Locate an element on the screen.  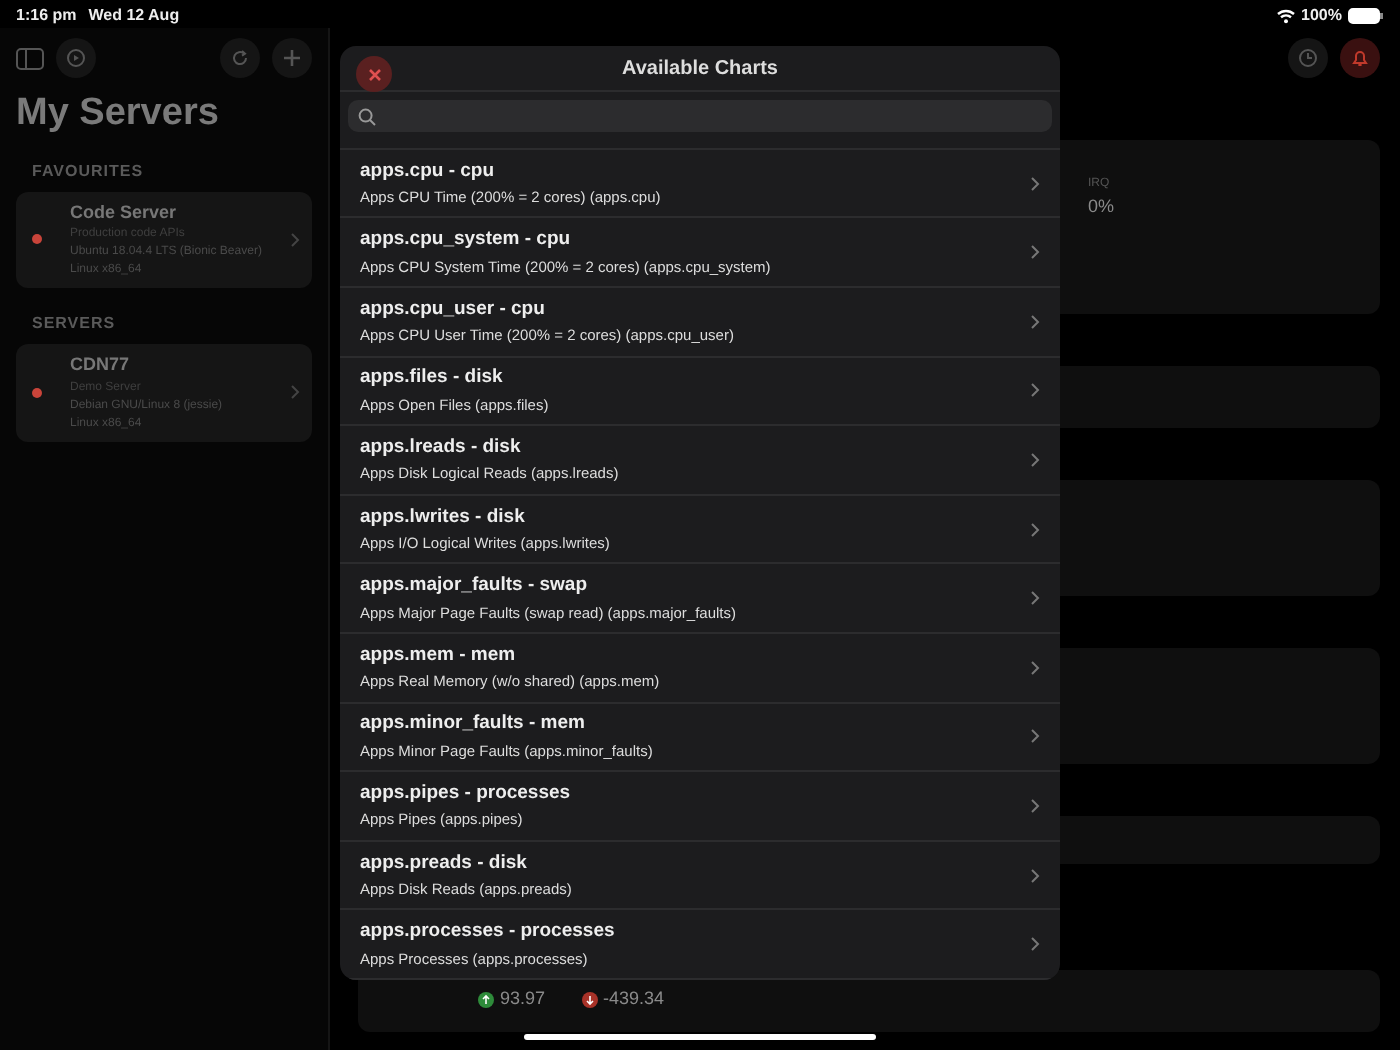
close-icon is located at coordinates (374, 74).